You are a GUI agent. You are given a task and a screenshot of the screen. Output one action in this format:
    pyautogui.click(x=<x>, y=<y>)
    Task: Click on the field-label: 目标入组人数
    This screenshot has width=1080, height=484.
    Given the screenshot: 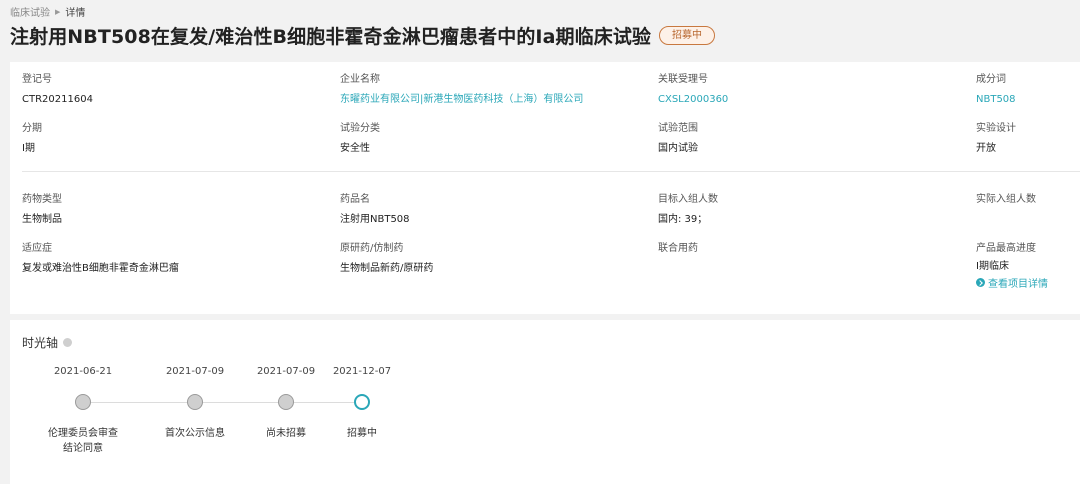 What is the action you would take?
    pyautogui.click(x=688, y=199)
    